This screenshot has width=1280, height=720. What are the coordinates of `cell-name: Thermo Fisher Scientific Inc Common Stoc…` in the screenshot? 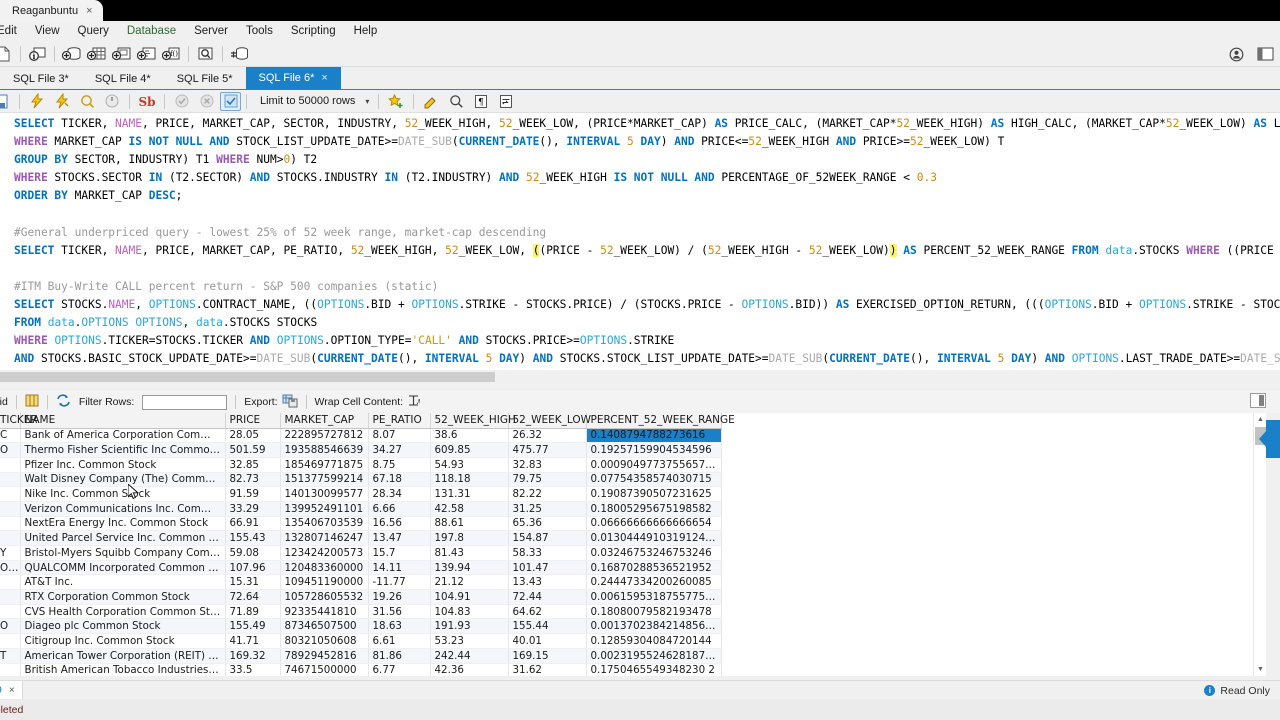 It's located at (123, 450).